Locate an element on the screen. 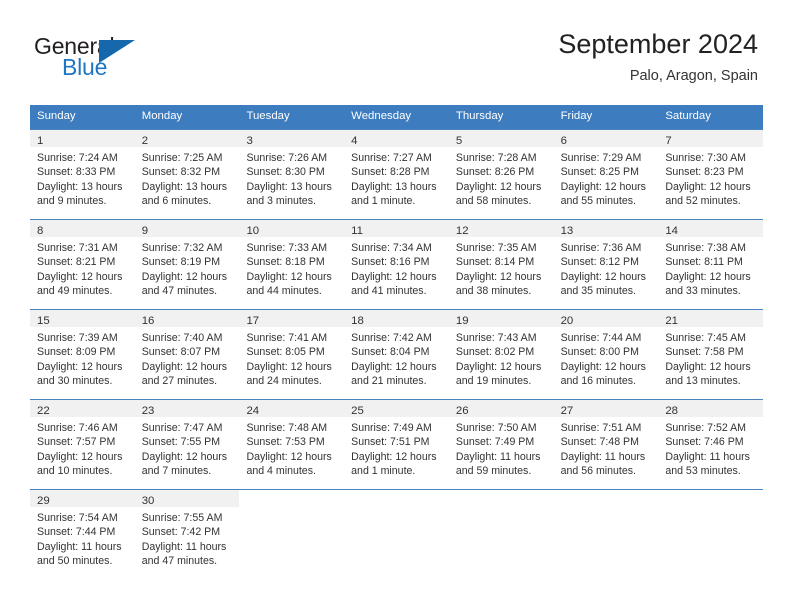 Image resolution: width=792 pixels, height=612 pixels. sunset-text: Sunset: 7:58 PM is located at coordinates (704, 352).